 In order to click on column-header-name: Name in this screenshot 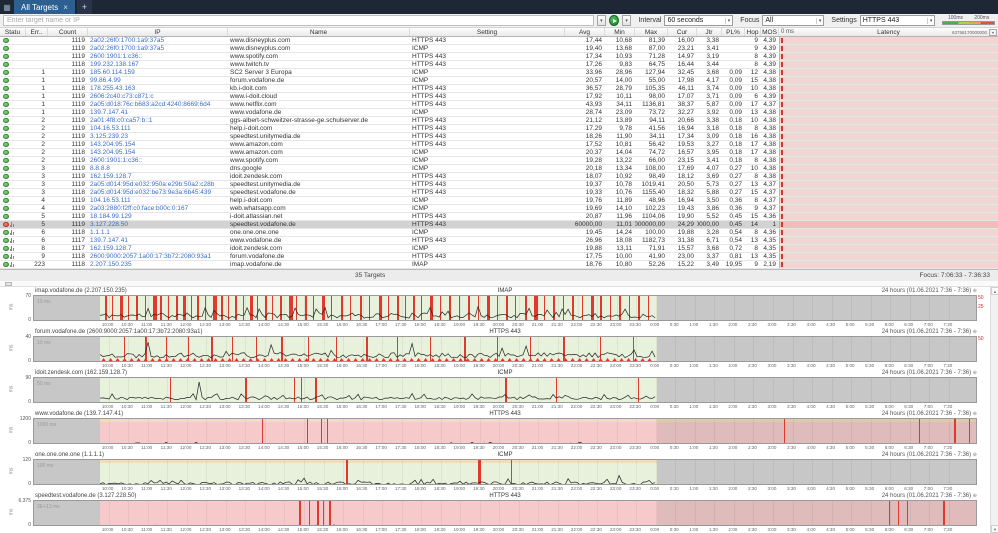, I will do `click(319, 32)`.